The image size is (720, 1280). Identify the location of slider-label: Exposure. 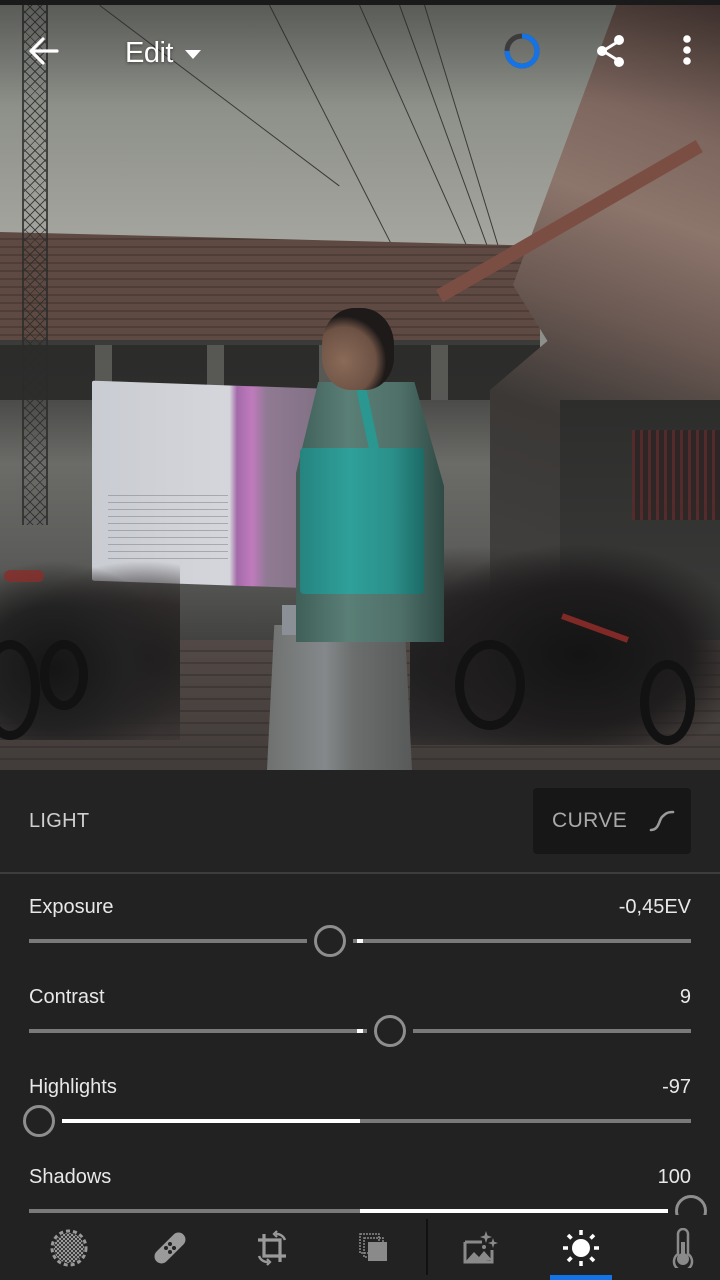
(71, 907).